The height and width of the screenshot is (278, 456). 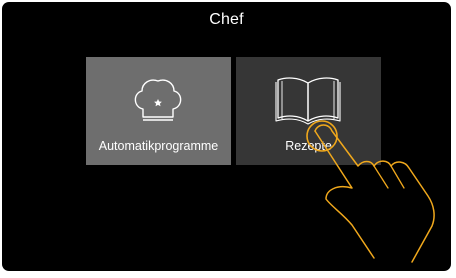 I want to click on open-book-icon, so click(x=308, y=101).